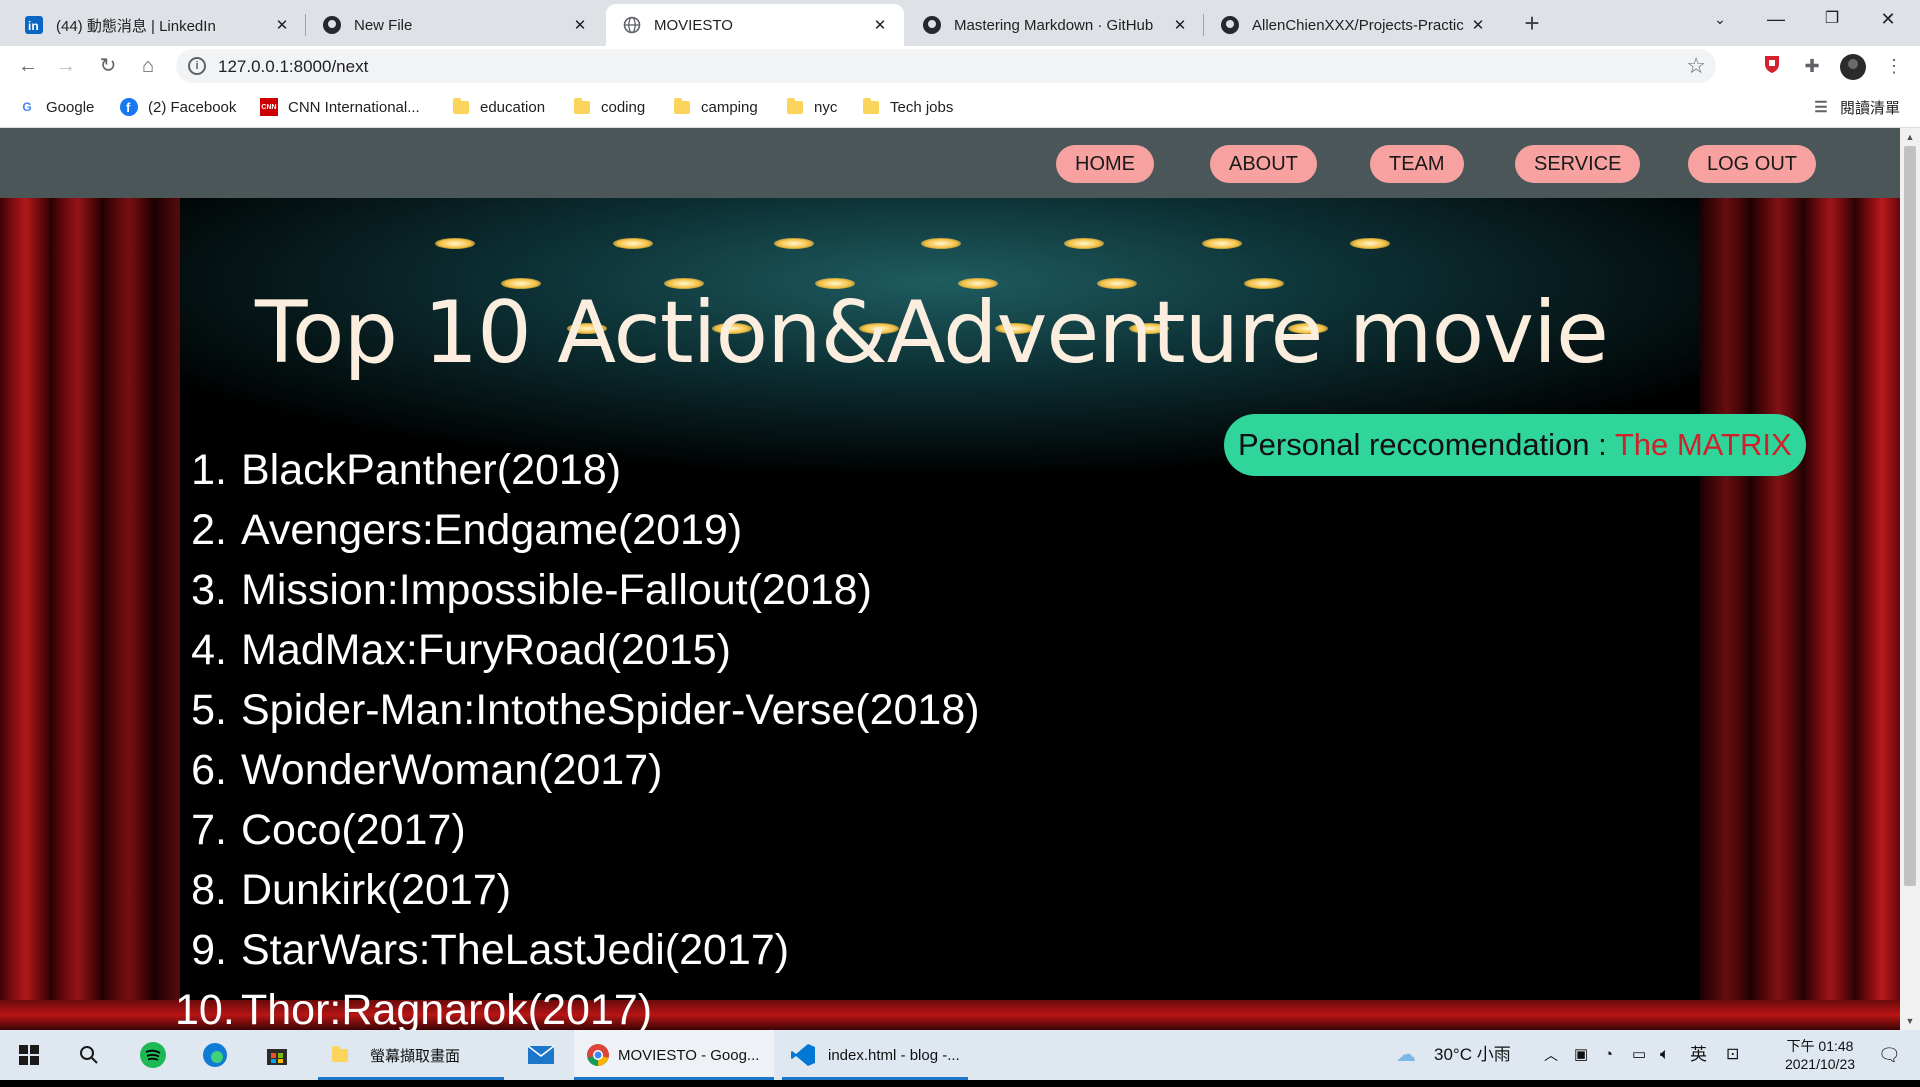  What do you see at coordinates (1358, 25) in the screenshot?
I see `tab-title: AllenChienXXX/Projects-Practic` at bounding box center [1358, 25].